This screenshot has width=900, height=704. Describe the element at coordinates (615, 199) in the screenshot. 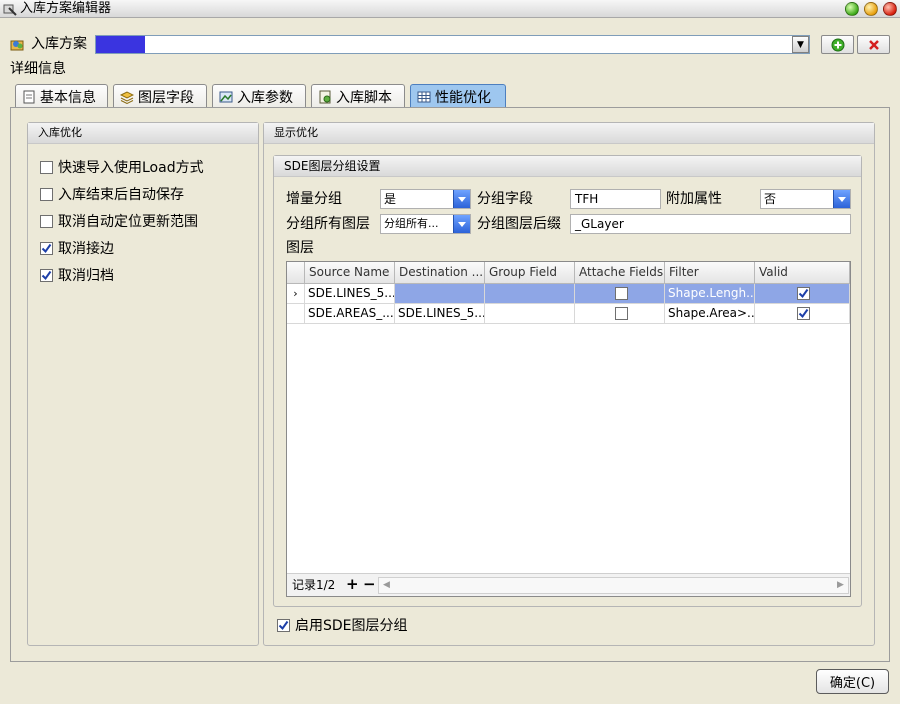

I see `group-field-input: TFH` at that location.